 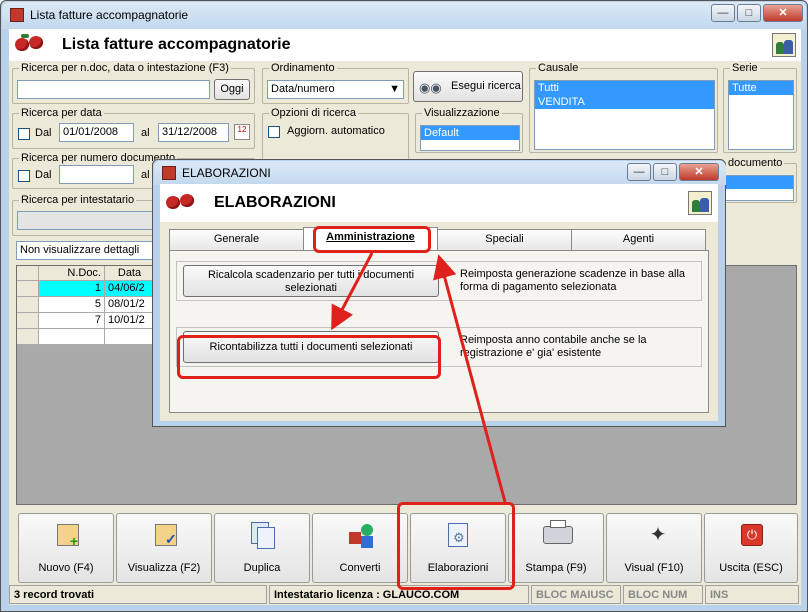 I want to click on annotation-arrows, so click(x=419, y=377).